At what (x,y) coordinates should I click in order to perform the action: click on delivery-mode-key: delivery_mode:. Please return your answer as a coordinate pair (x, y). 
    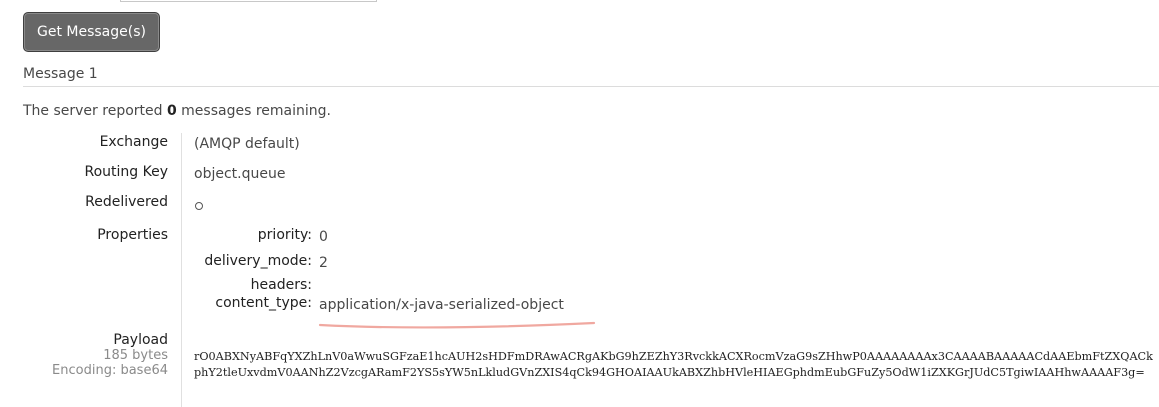
    Looking at the image, I should click on (258, 261).